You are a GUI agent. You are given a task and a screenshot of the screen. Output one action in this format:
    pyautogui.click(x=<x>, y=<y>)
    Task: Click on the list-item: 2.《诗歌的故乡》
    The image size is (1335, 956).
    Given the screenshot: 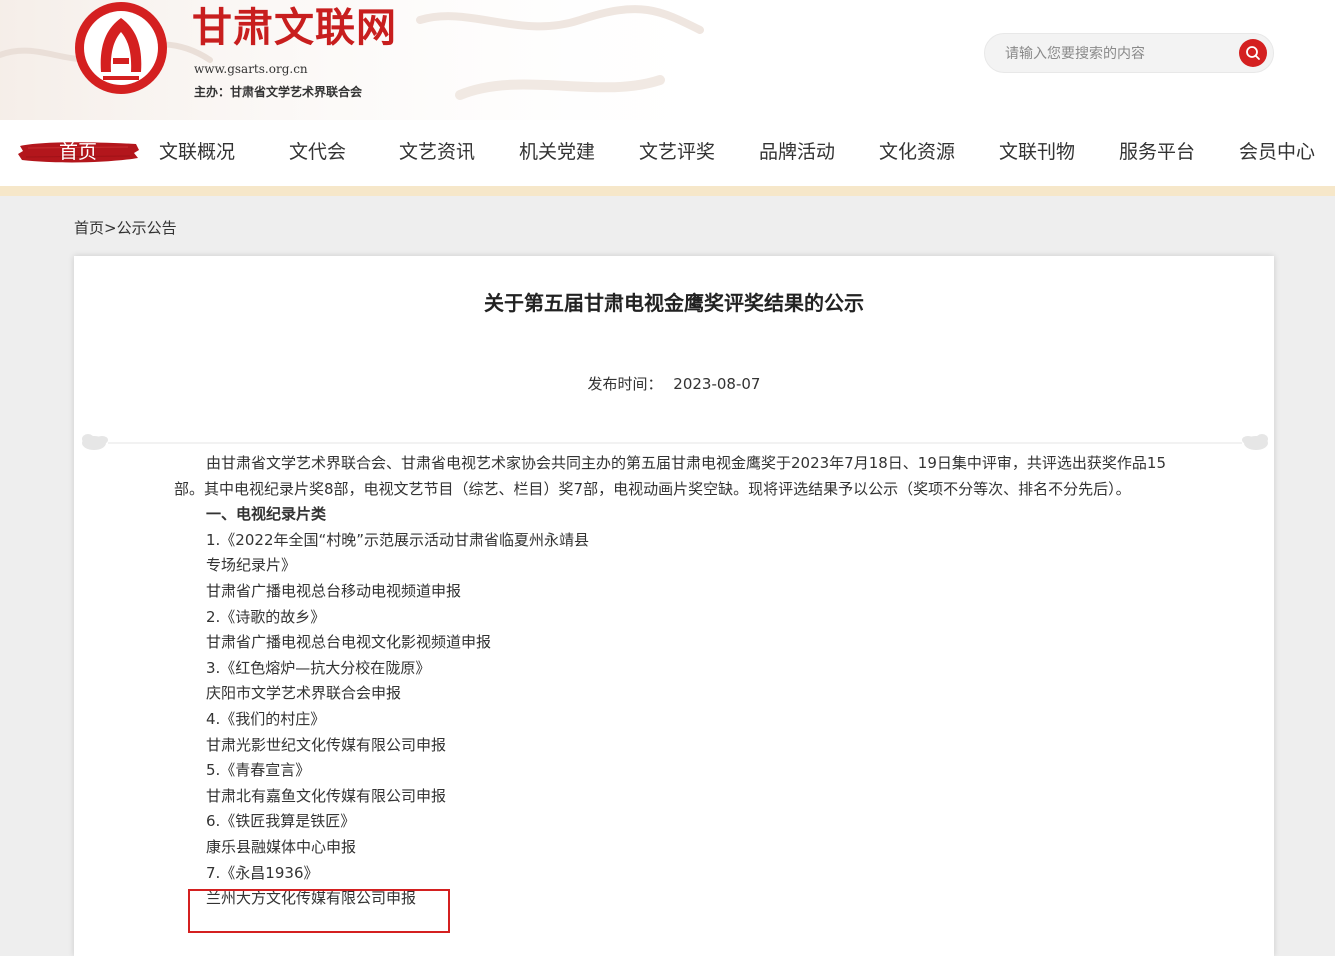 What is the action you would take?
    pyautogui.click(x=266, y=616)
    